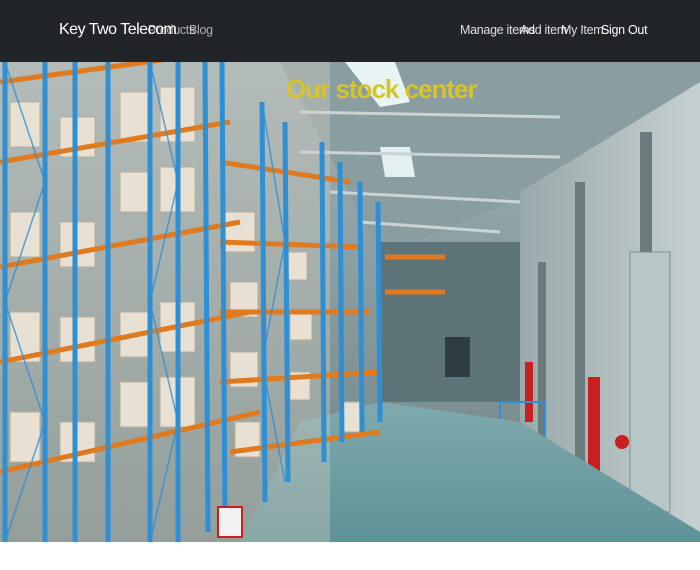 The width and height of the screenshot is (700, 570). I want to click on nav-link-products: Products, so click(171, 30).